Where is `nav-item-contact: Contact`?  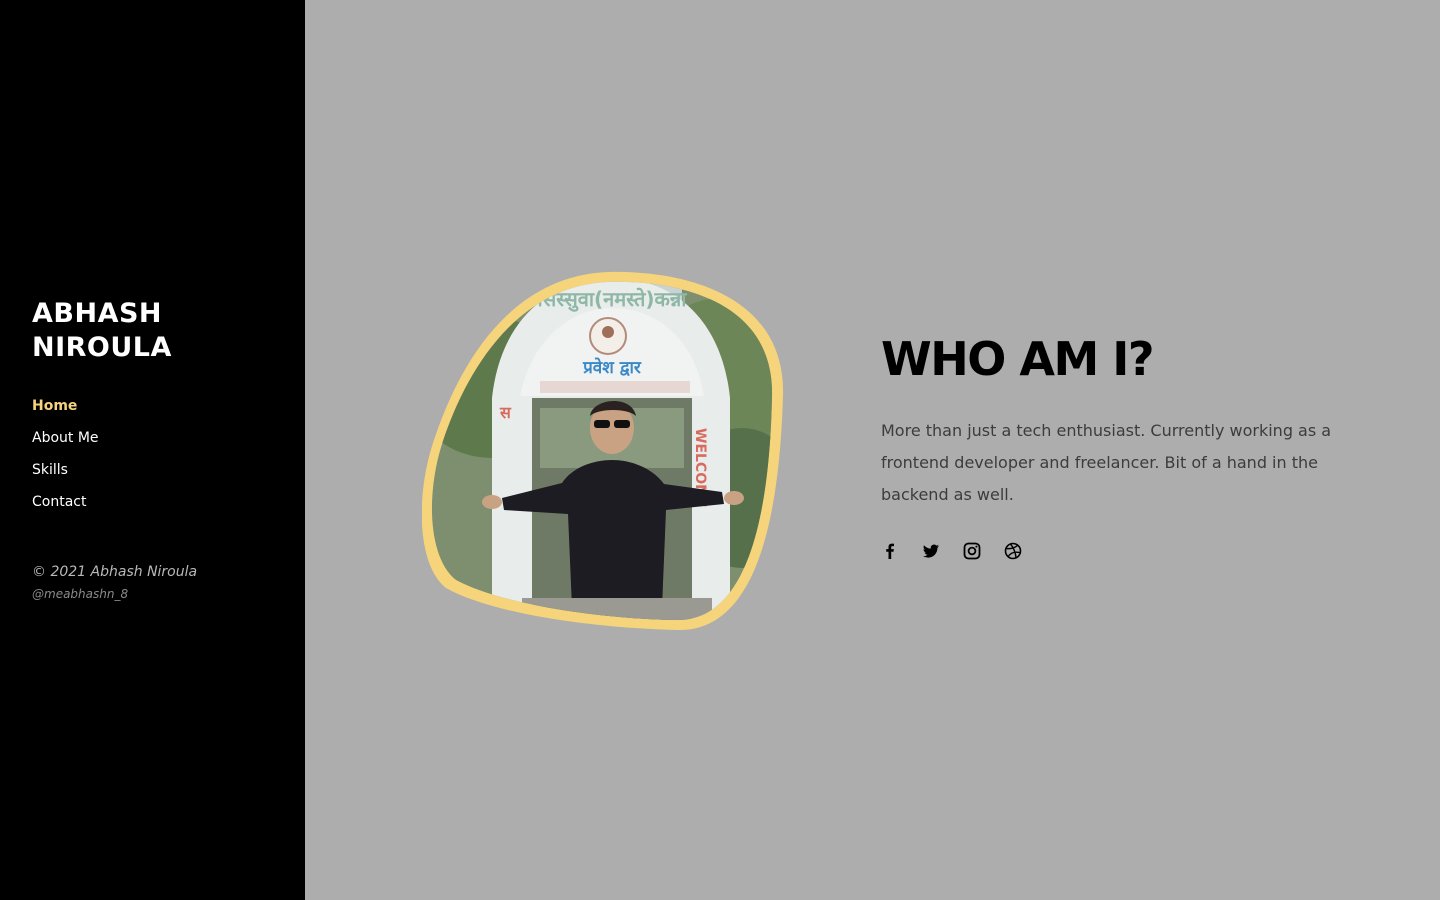
nav-item-contact: Contact is located at coordinates (65, 506).